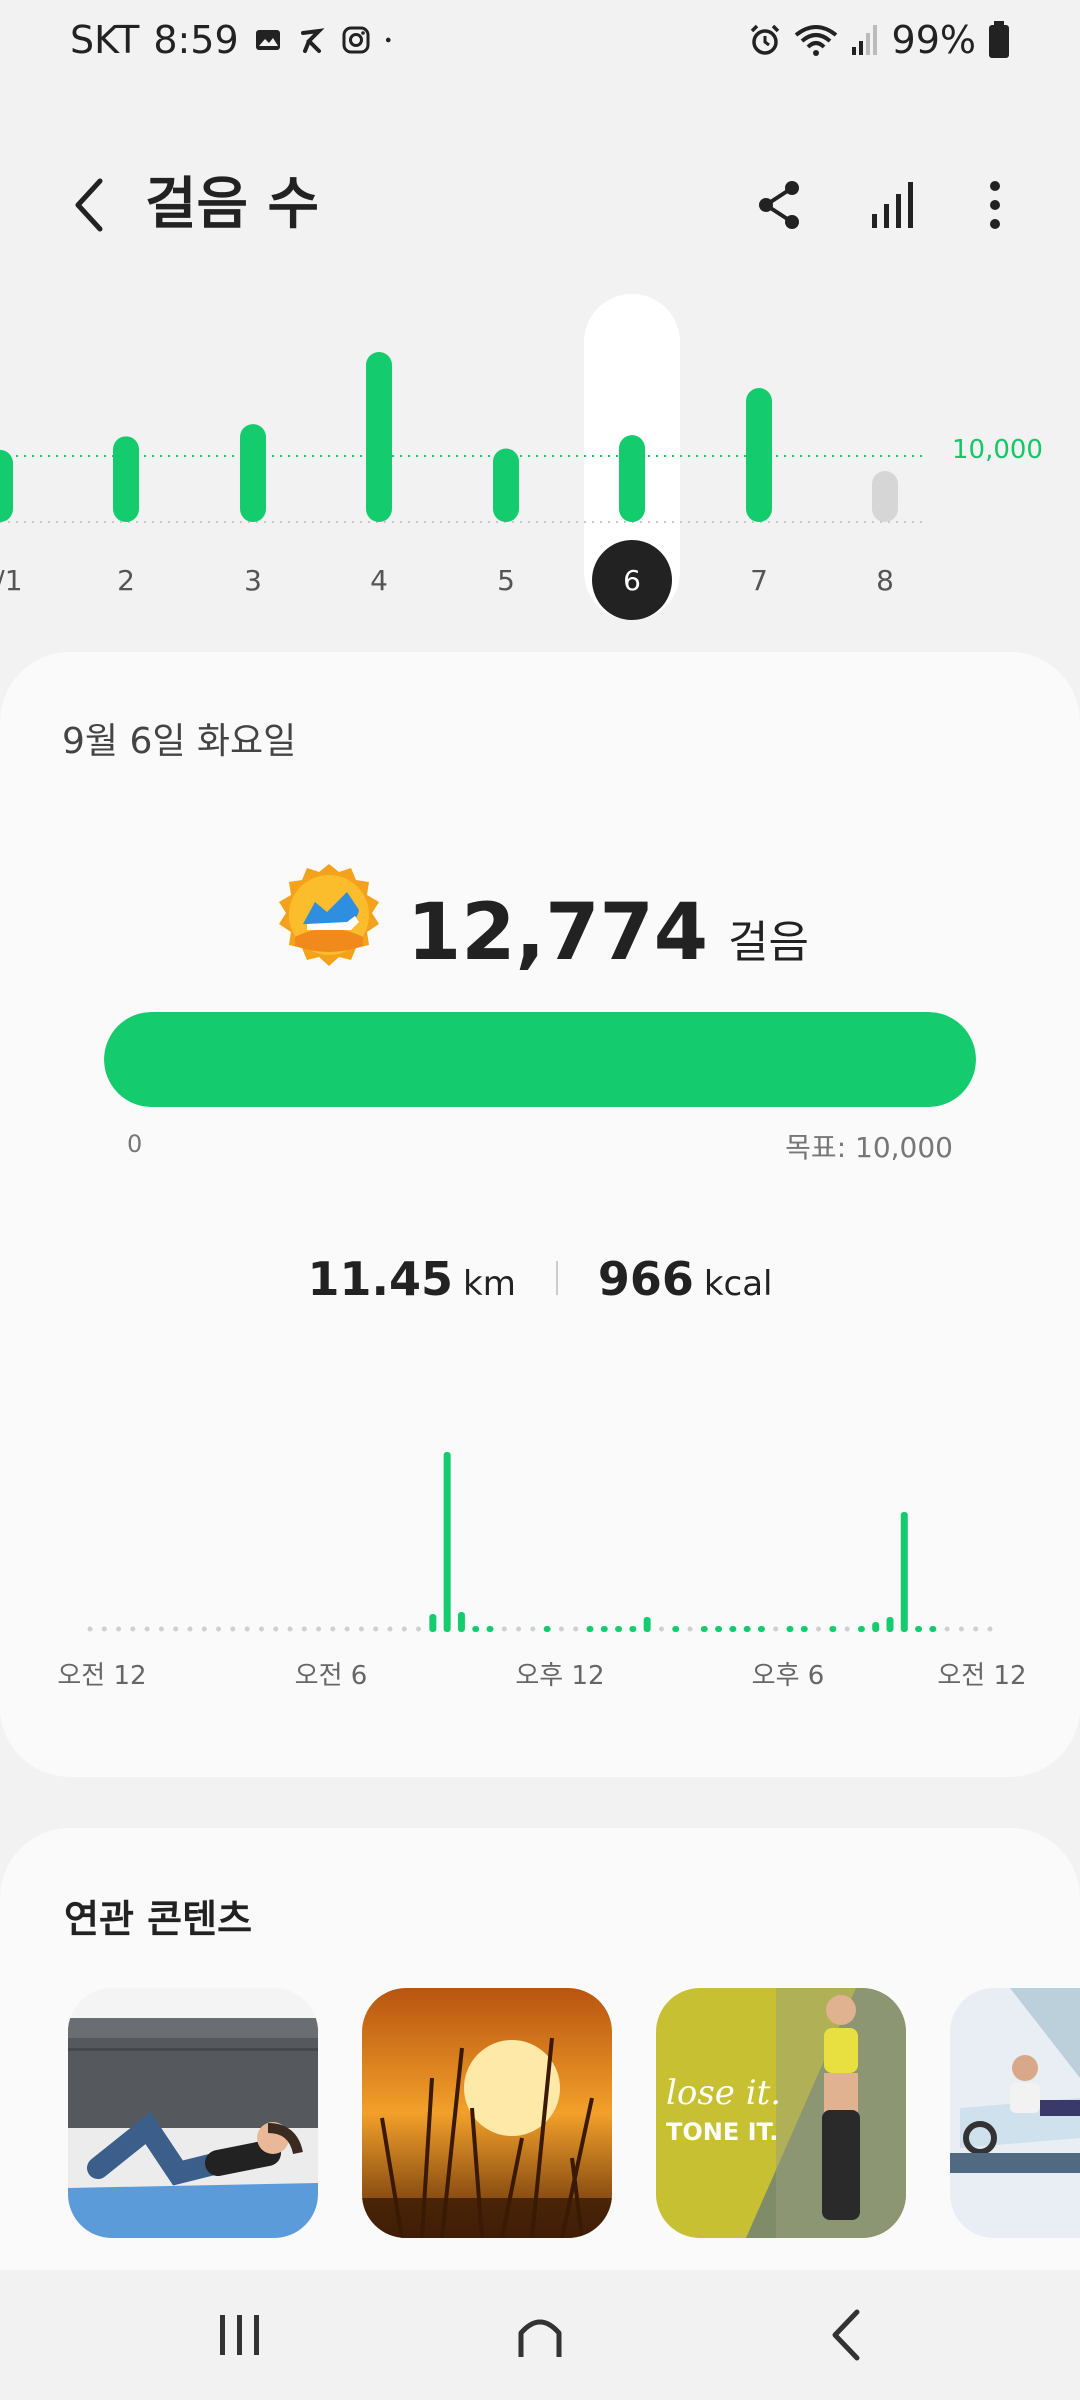 The width and height of the screenshot is (1080, 2400). What do you see at coordinates (632, 580) in the screenshot?
I see `day-label: 6` at bounding box center [632, 580].